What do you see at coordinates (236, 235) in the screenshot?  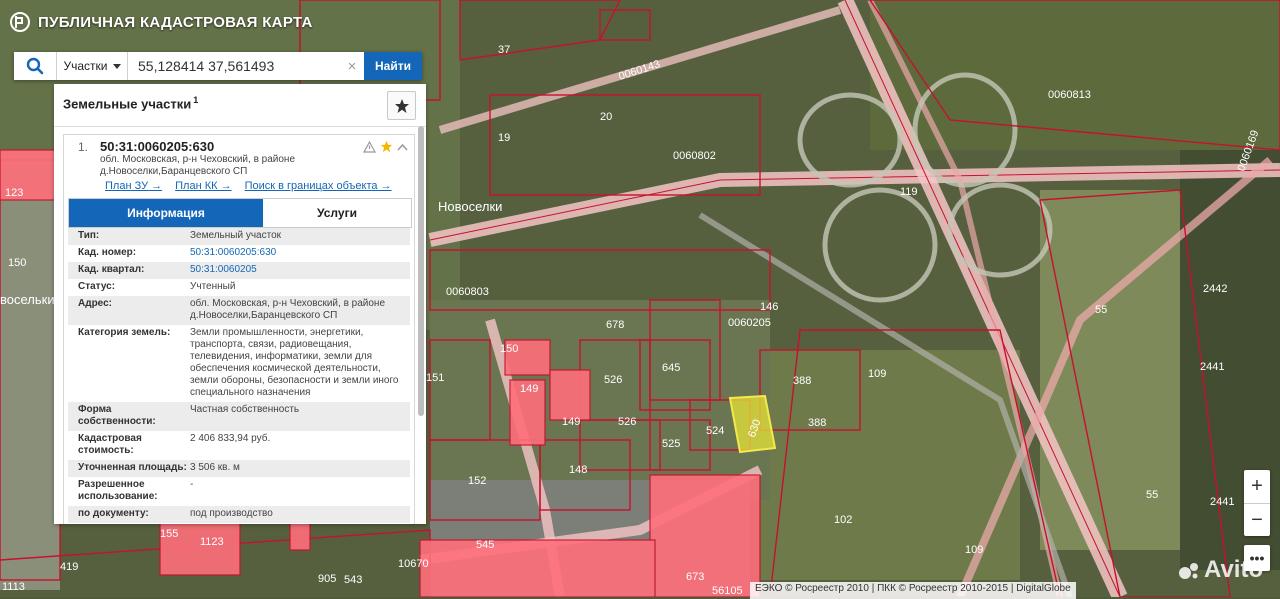 I see `info-value: Земельный участок` at bounding box center [236, 235].